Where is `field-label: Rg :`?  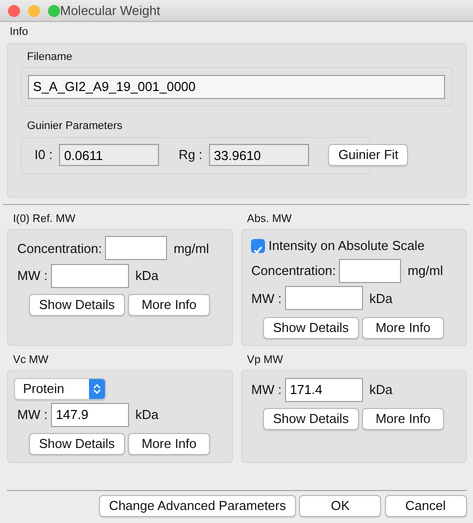 field-label: Rg : is located at coordinates (190, 155).